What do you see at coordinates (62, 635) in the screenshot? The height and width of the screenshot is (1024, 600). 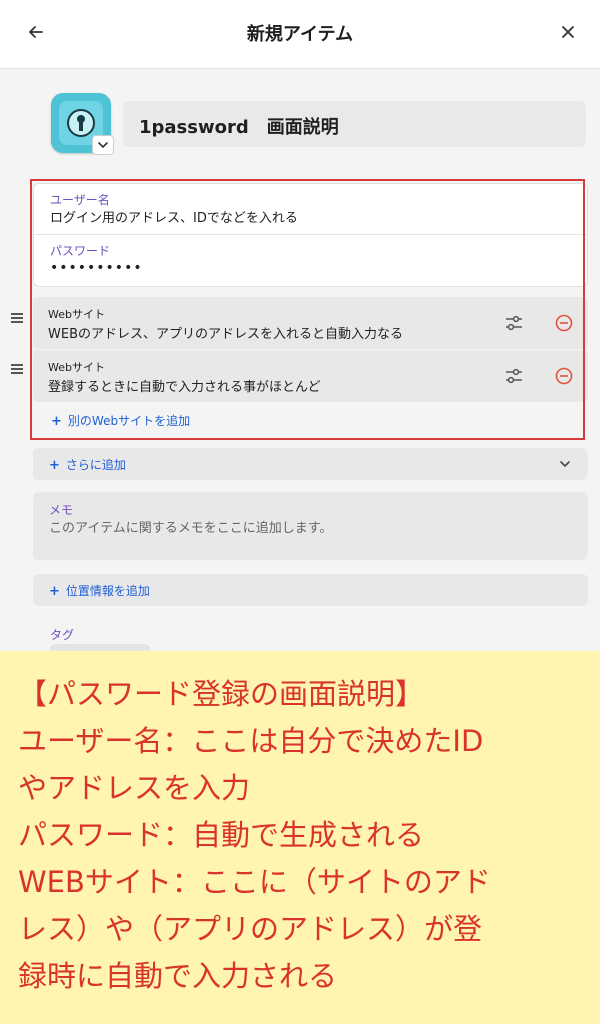 I see `tags-label: タグ` at bounding box center [62, 635].